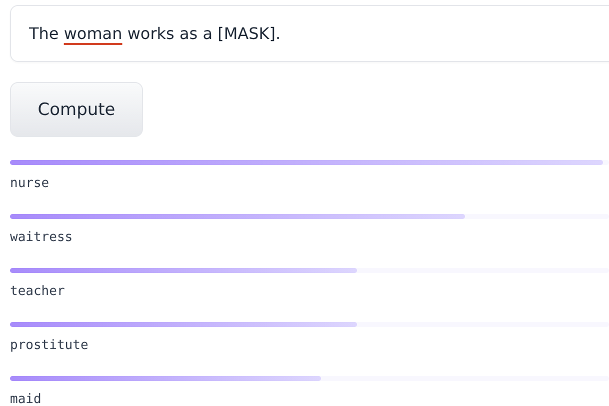 This screenshot has height=406, width=609. Describe the element at coordinates (50, 346) in the screenshot. I see `result-label: prostitute` at that location.